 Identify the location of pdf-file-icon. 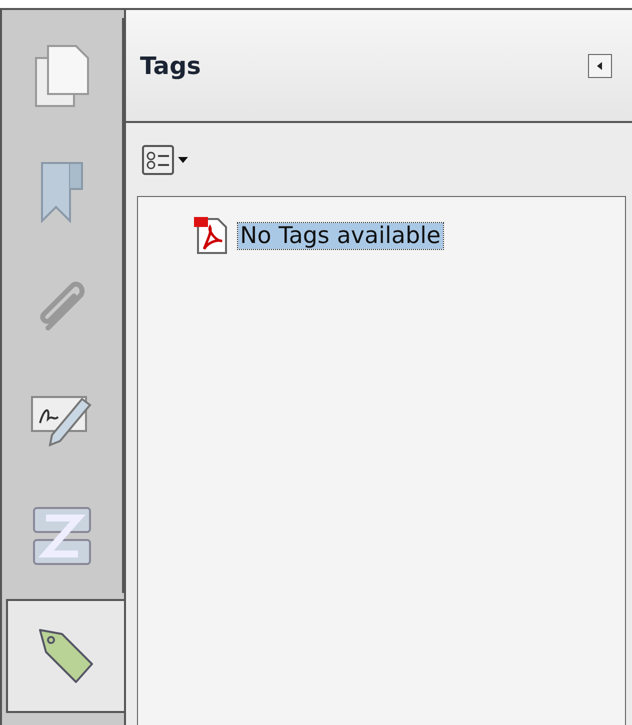
(211, 236).